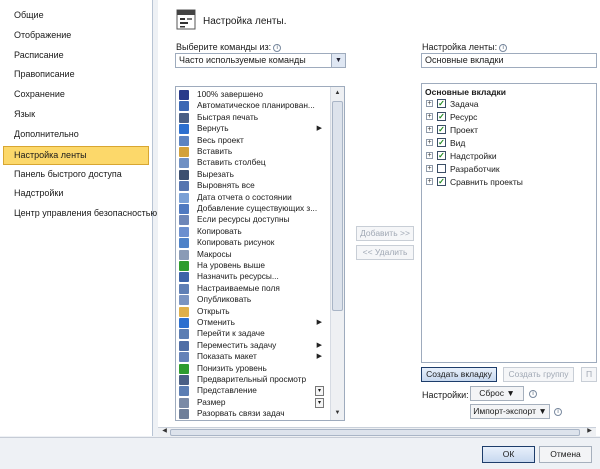 This screenshot has height=469, width=600. I want to click on horizontal-scroll-thumb, so click(375, 432).